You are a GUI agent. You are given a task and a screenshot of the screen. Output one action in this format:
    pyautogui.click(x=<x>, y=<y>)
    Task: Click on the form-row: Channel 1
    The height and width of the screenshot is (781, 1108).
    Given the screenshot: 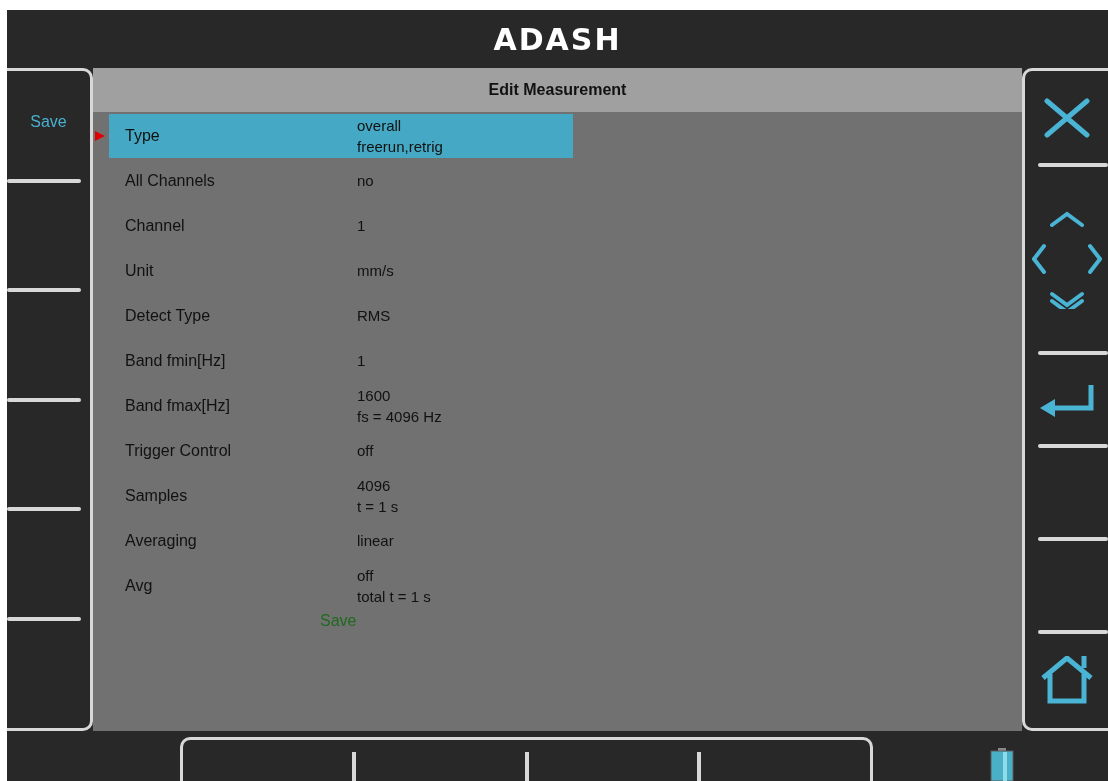 What is the action you would take?
    pyautogui.click(x=341, y=225)
    